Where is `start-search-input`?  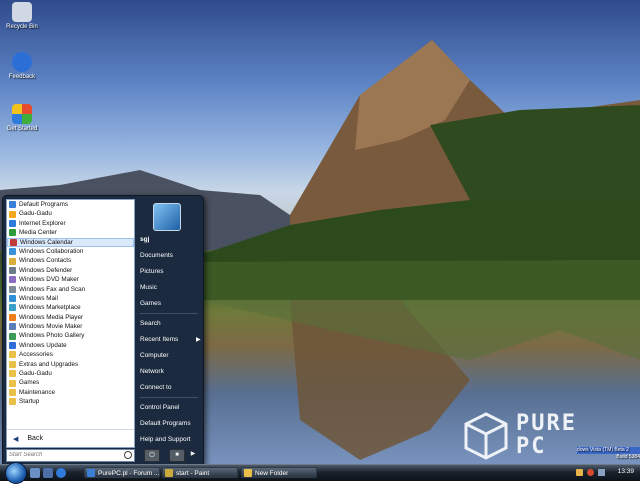 start-search-input is located at coordinates (63, 454).